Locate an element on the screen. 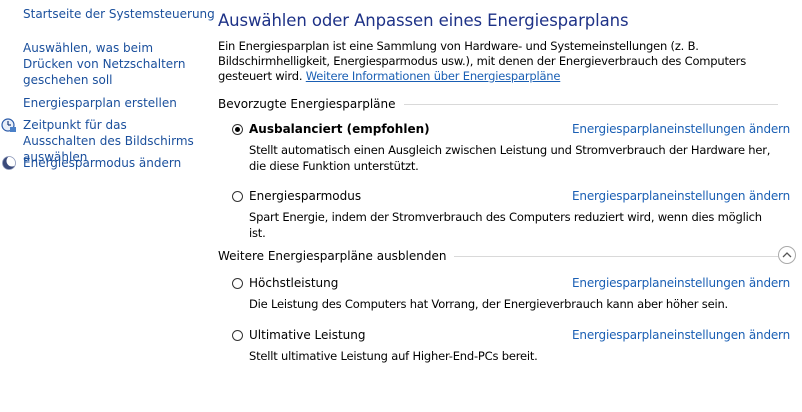 This screenshot has height=412, width=802. plan-ultimate-performance-label: Ultimative Leistung is located at coordinates (307, 335).